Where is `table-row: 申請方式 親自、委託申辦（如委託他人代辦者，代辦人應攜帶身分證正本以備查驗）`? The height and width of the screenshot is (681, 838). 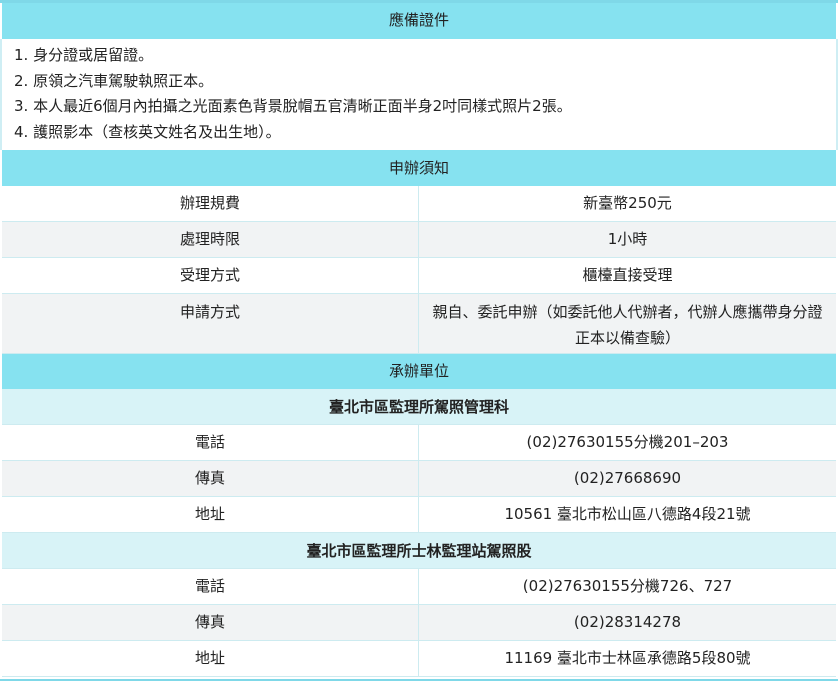
table-row: 申請方式 親自、委託申辦（如委託他人代辦者，代辦人應攜帶身分證正本以備查驗） is located at coordinates (419, 324).